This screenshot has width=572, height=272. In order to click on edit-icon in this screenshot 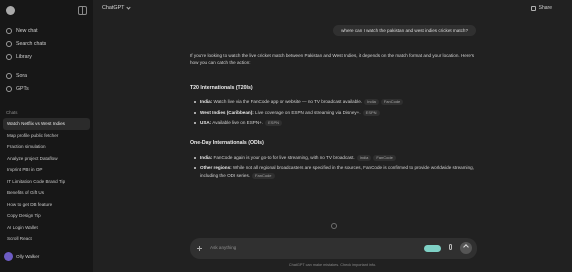, I will do `click(9, 30)`.